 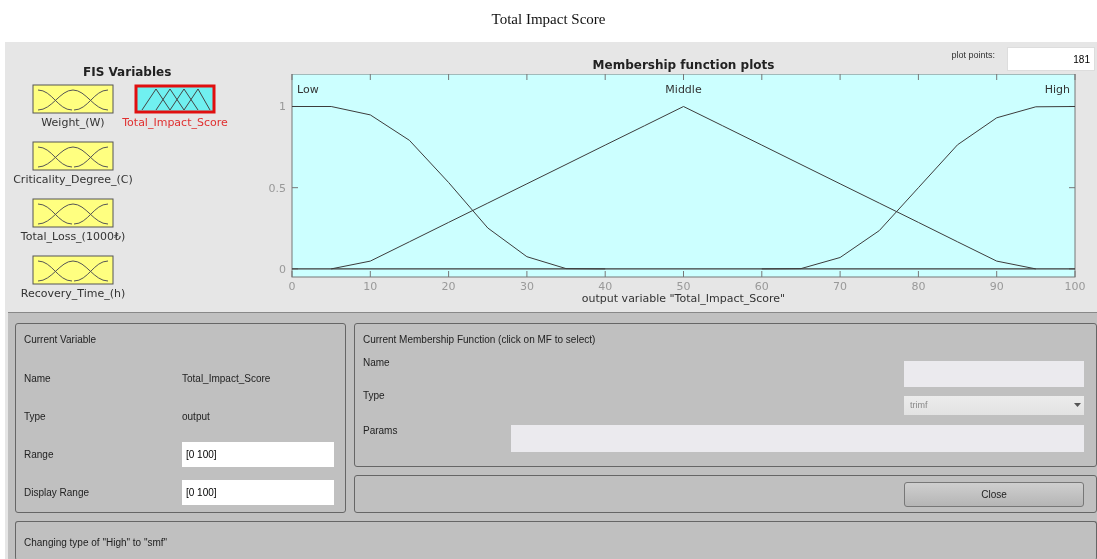 I want to click on field-value: Total_Impact_Score, so click(x=226, y=378).